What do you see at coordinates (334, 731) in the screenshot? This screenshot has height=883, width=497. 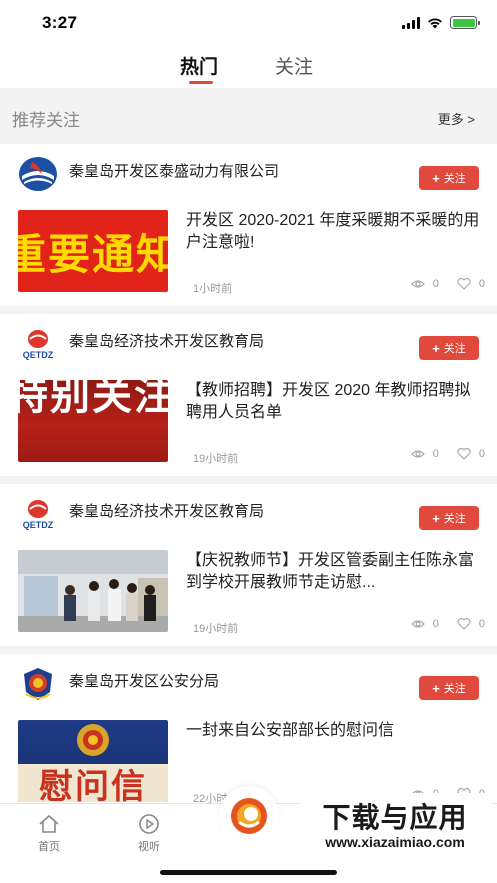 I see `article-headline: 一封来自公安部部长的慰问信` at bounding box center [334, 731].